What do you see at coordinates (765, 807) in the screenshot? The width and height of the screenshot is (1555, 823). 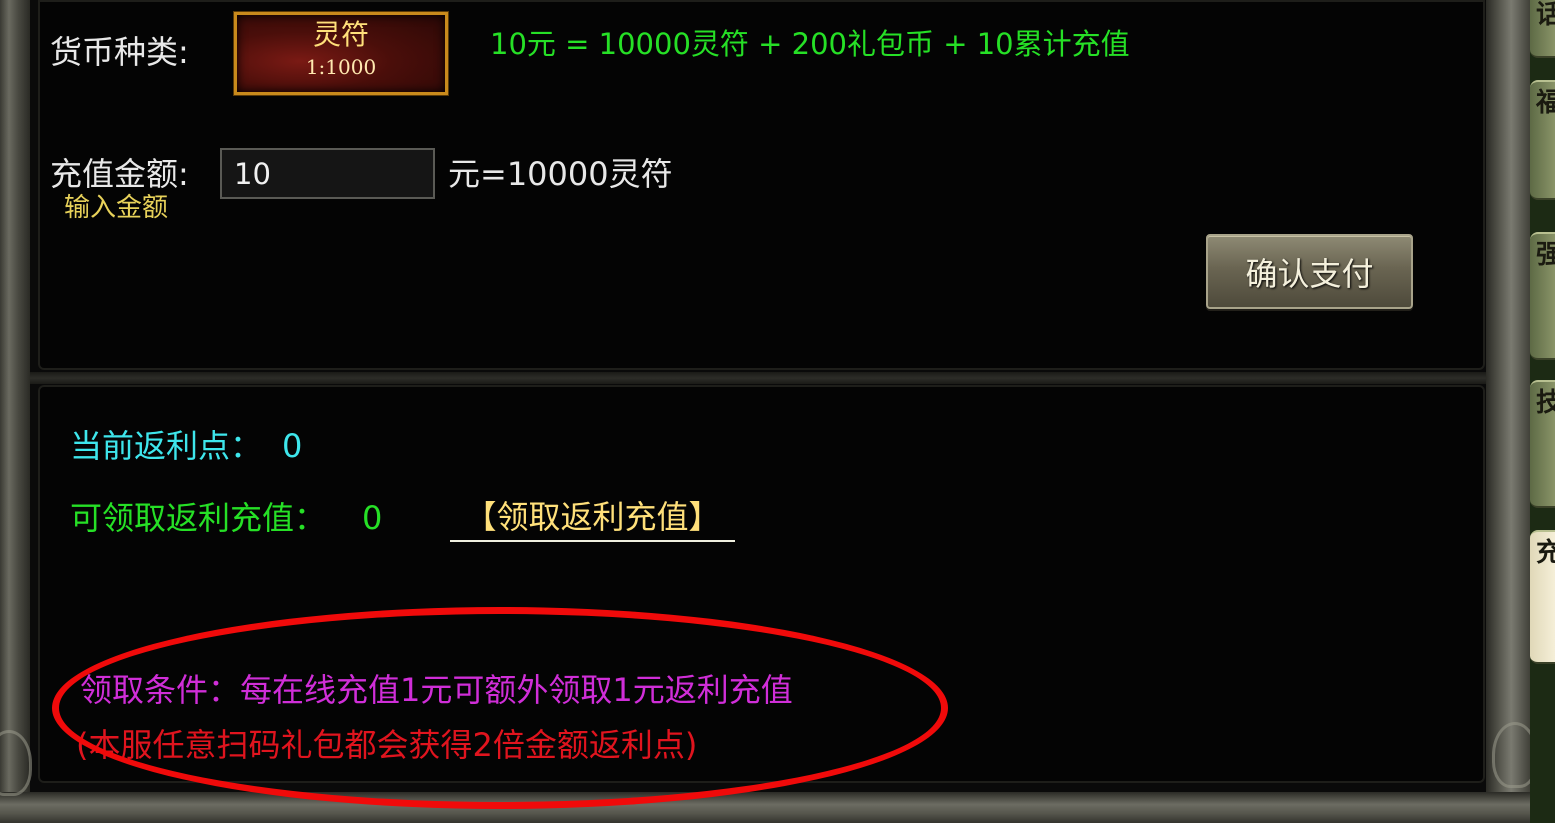 I see `frame-bottom-border` at bounding box center [765, 807].